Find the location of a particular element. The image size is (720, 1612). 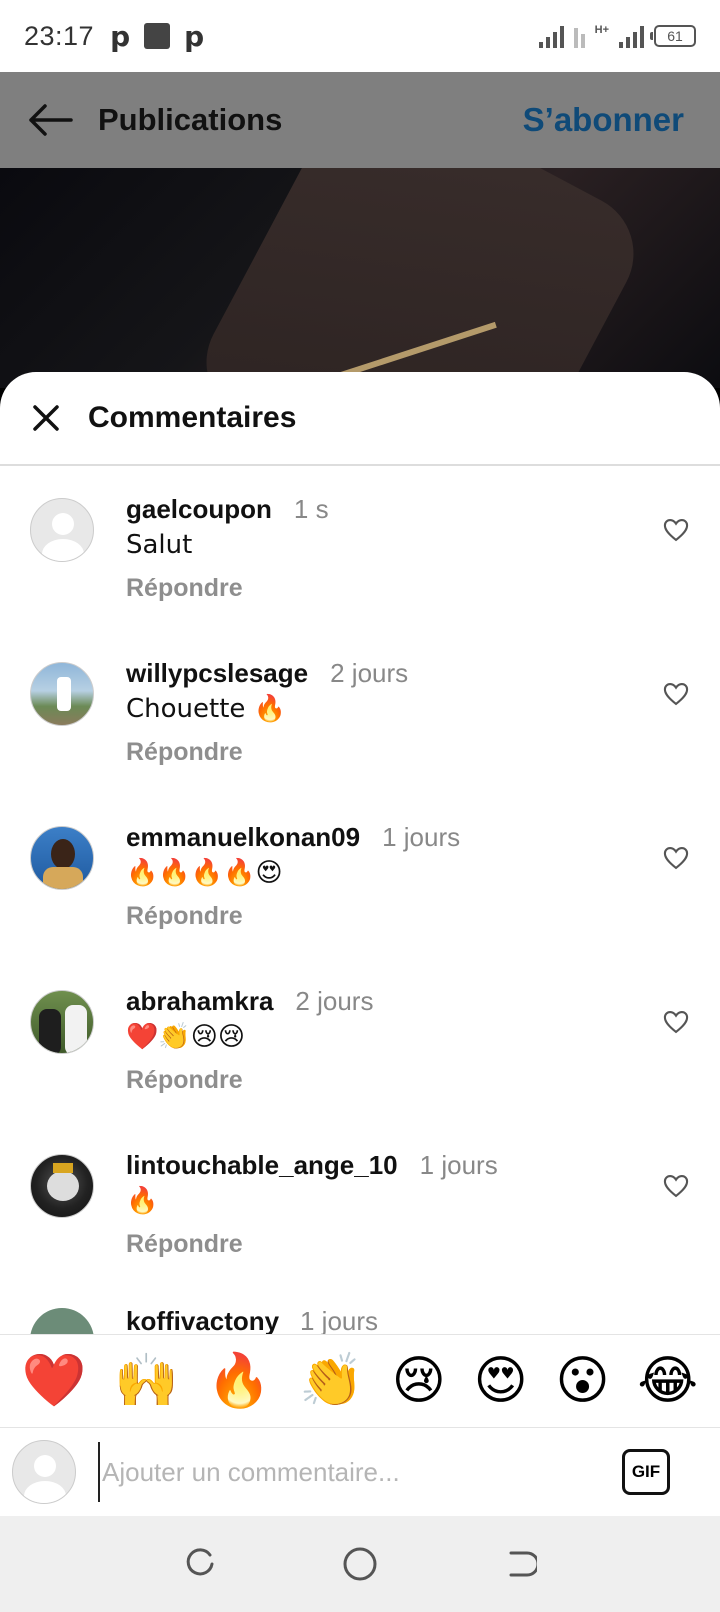

comment-input is located at coordinates (360, 1472).